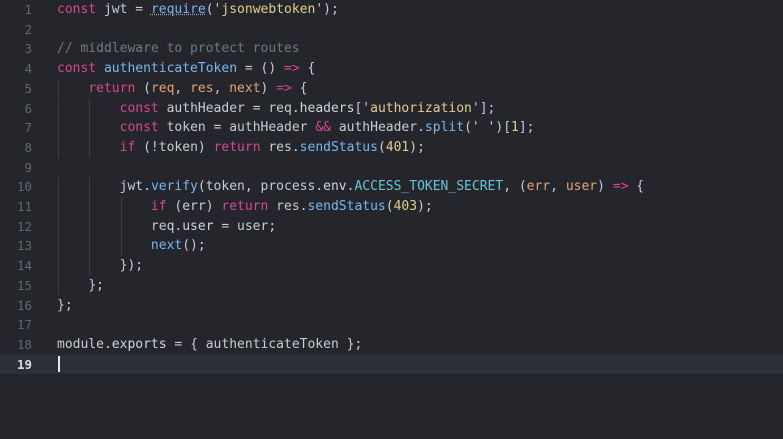  What do you see at coordinates (391, 88) in the screenshot?
I see `code-line: 5 return (req, res, next) => {` at bounding box center [391, 88].